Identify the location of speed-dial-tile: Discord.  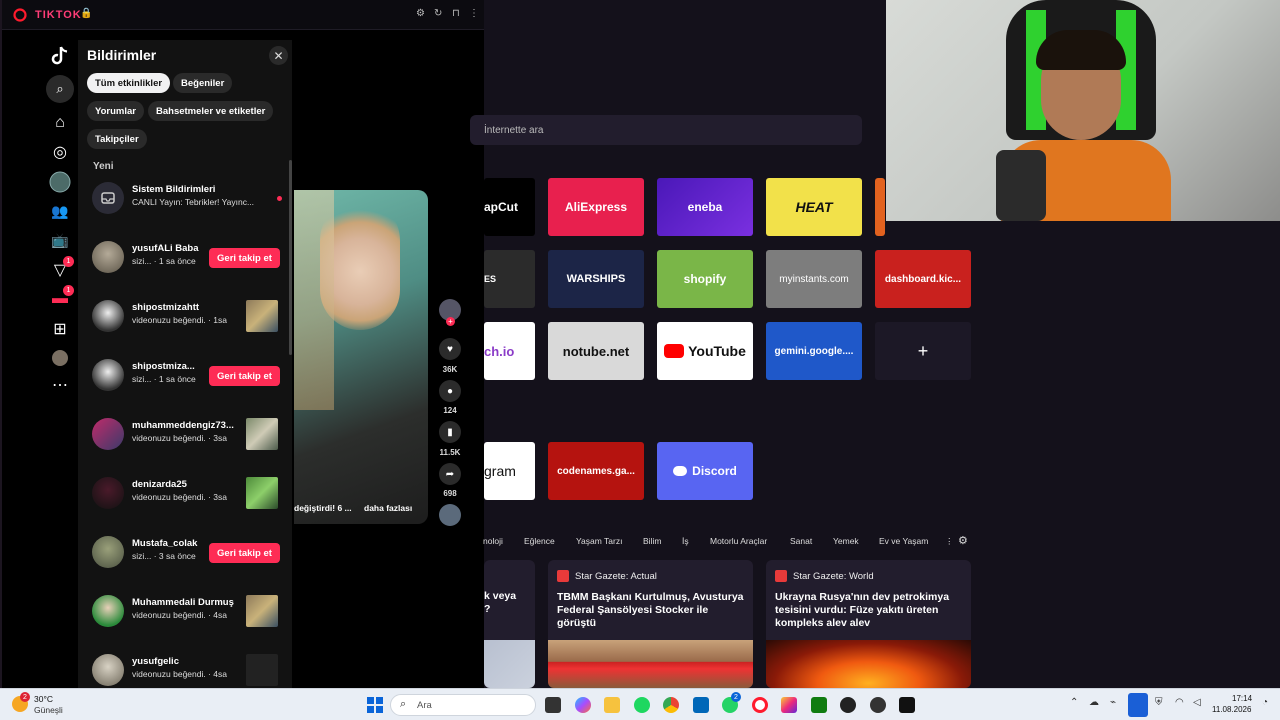
(705, 471).